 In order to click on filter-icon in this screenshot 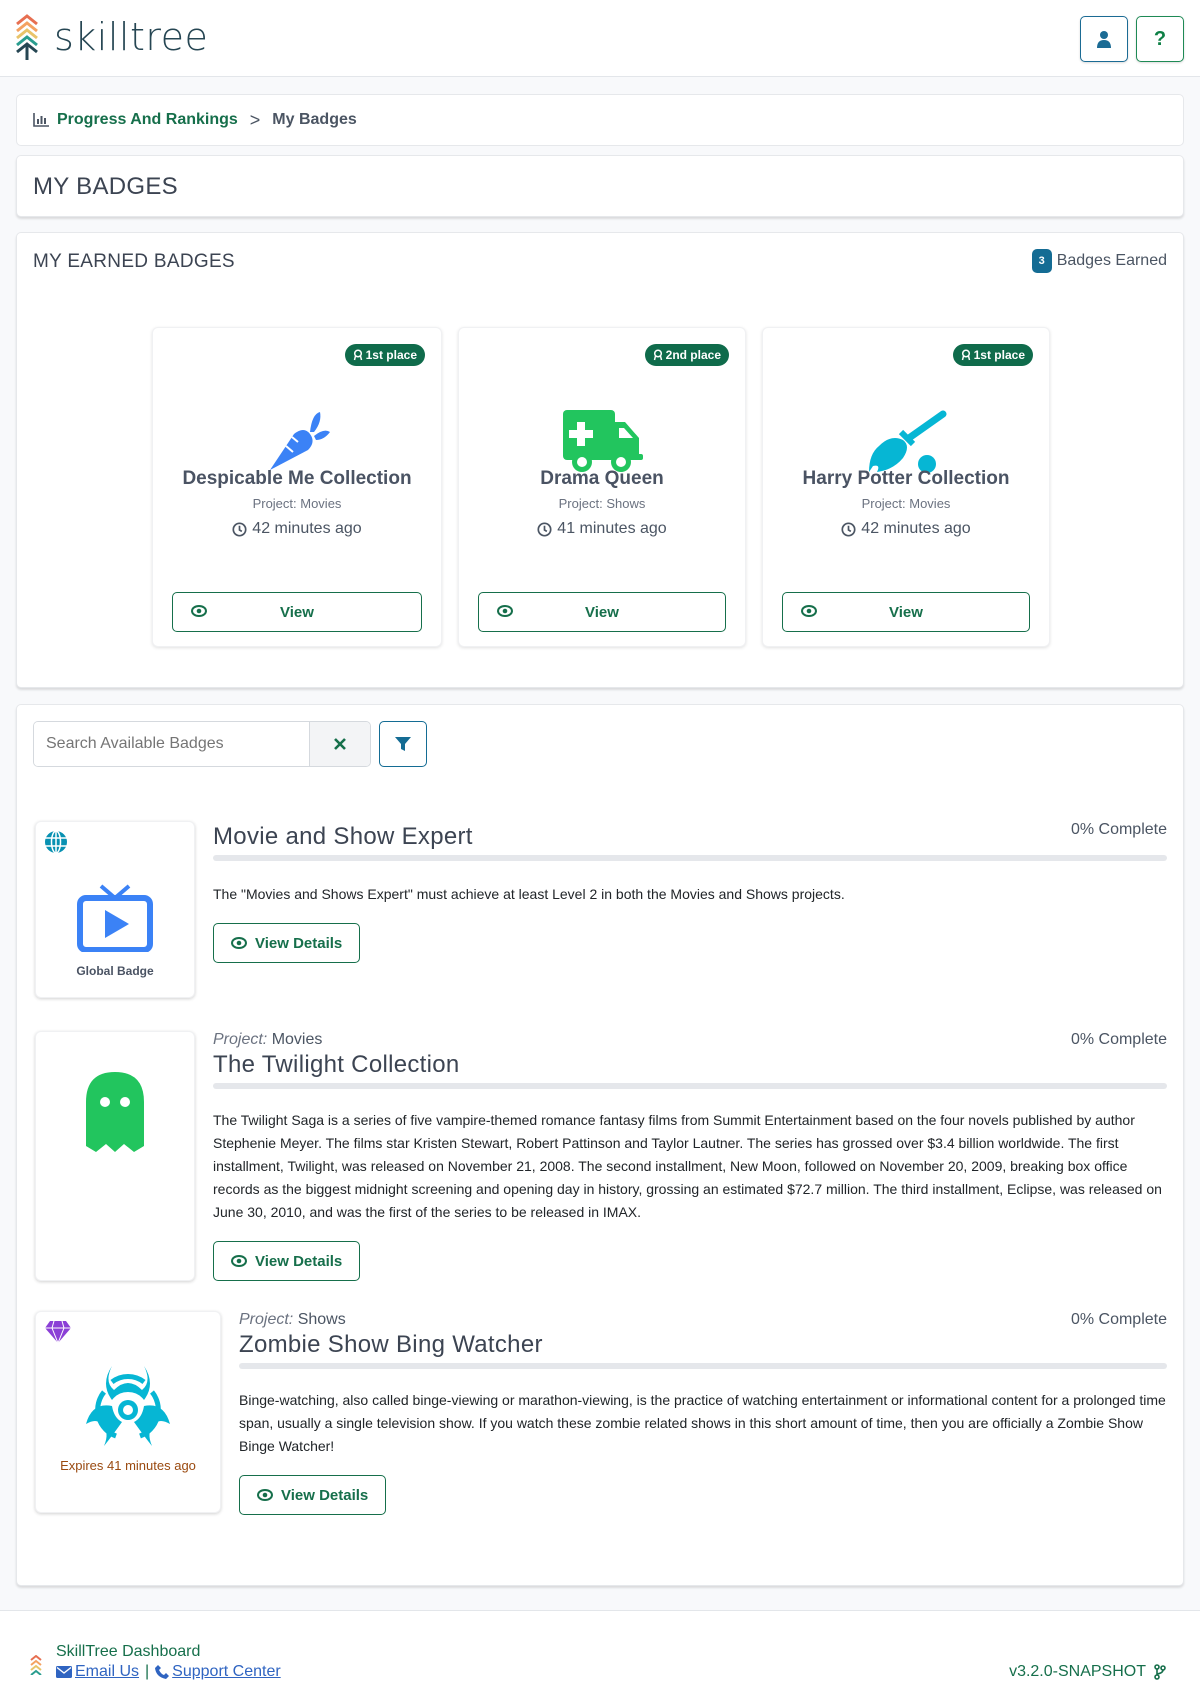, I will do `click(403, 744)`.